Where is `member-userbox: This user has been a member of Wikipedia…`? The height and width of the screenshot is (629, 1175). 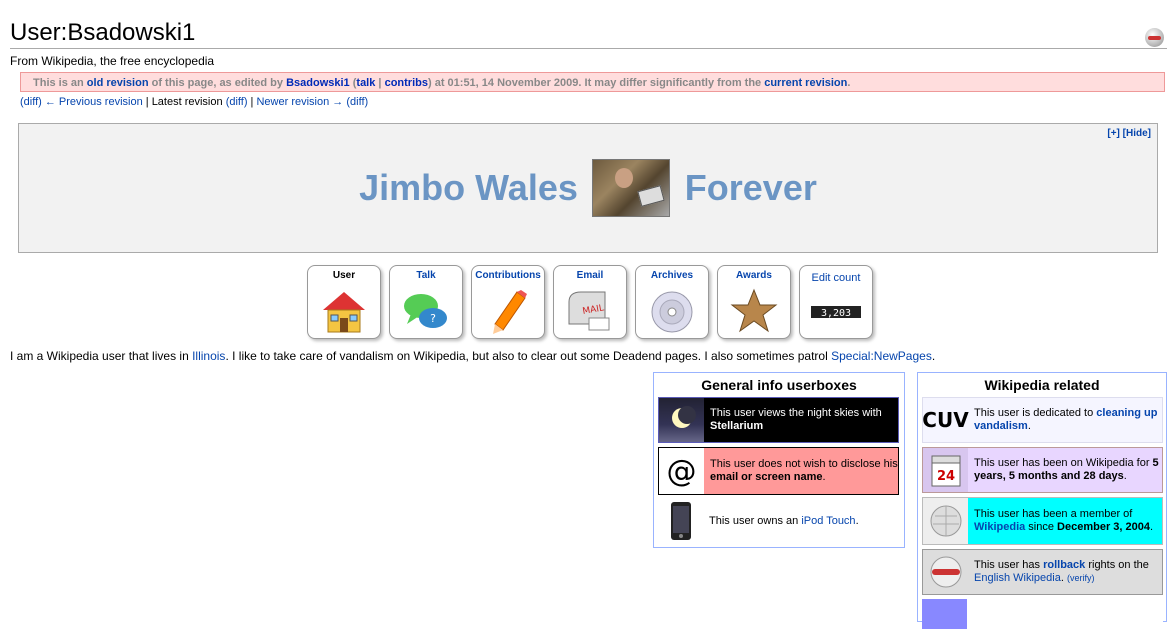 member-userbox: This user has been a member of Wikipedia… is located at coordinates (1042, 521).